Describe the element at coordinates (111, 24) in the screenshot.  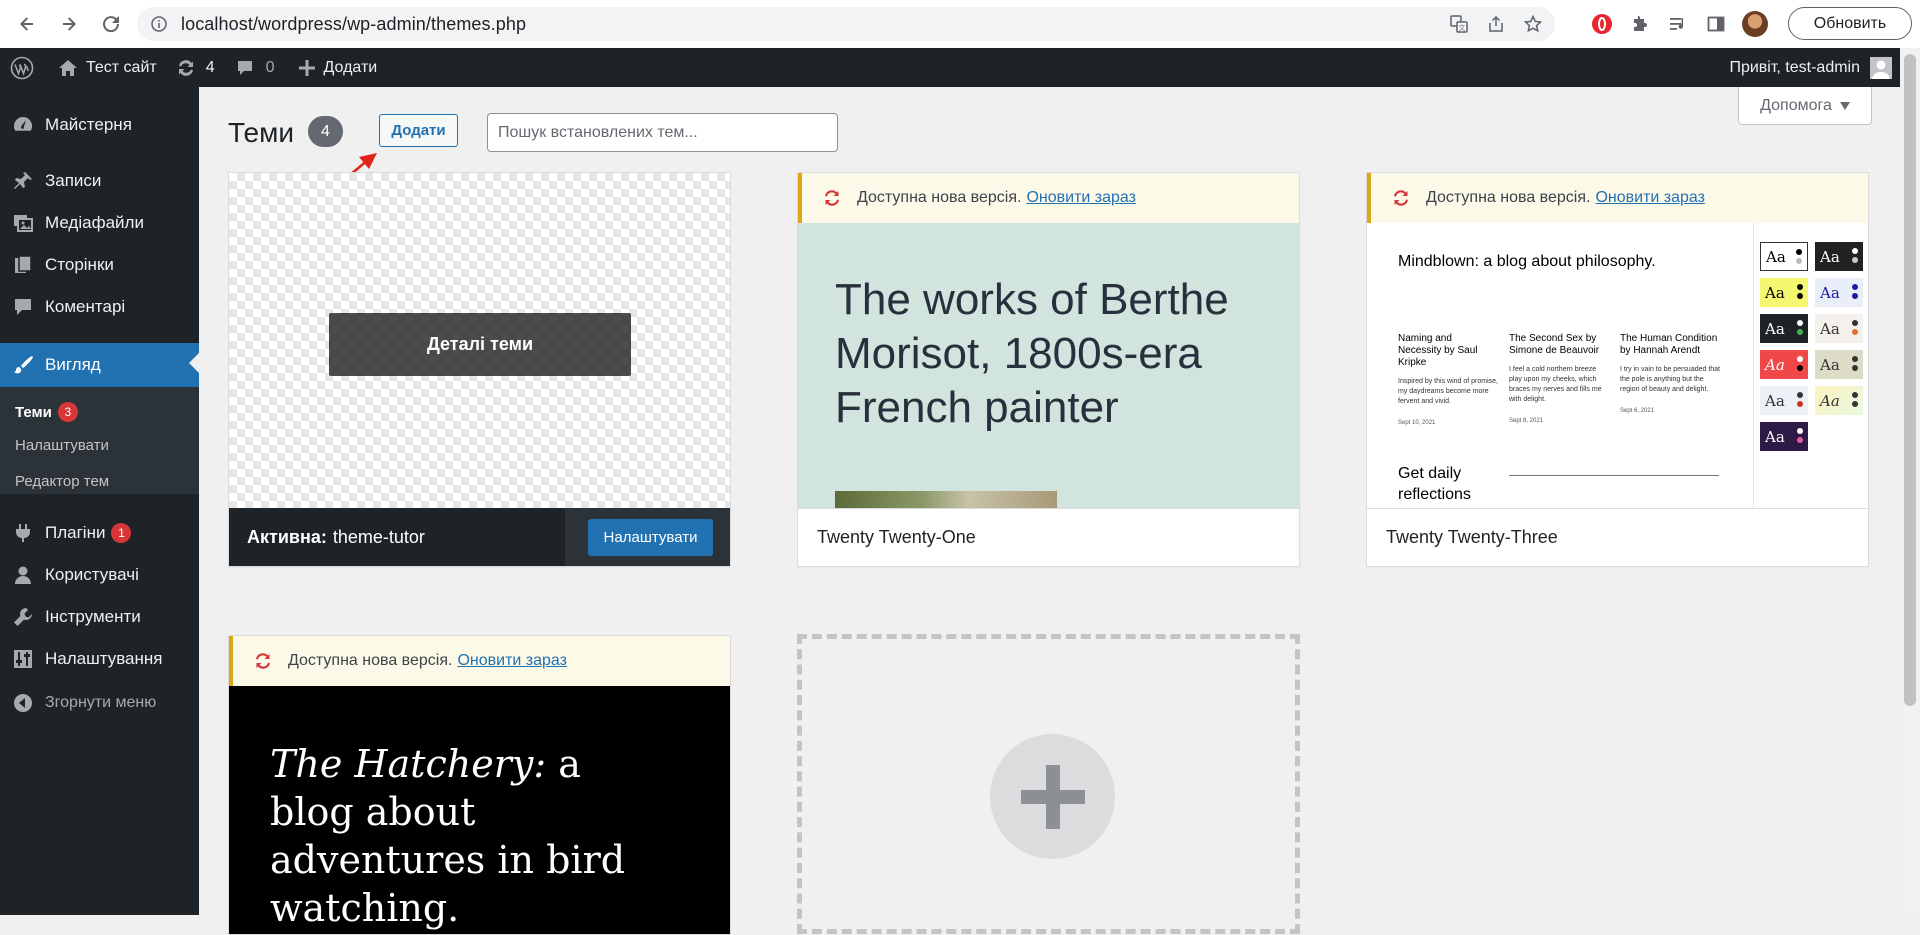
I see `reload-icon` at that location.